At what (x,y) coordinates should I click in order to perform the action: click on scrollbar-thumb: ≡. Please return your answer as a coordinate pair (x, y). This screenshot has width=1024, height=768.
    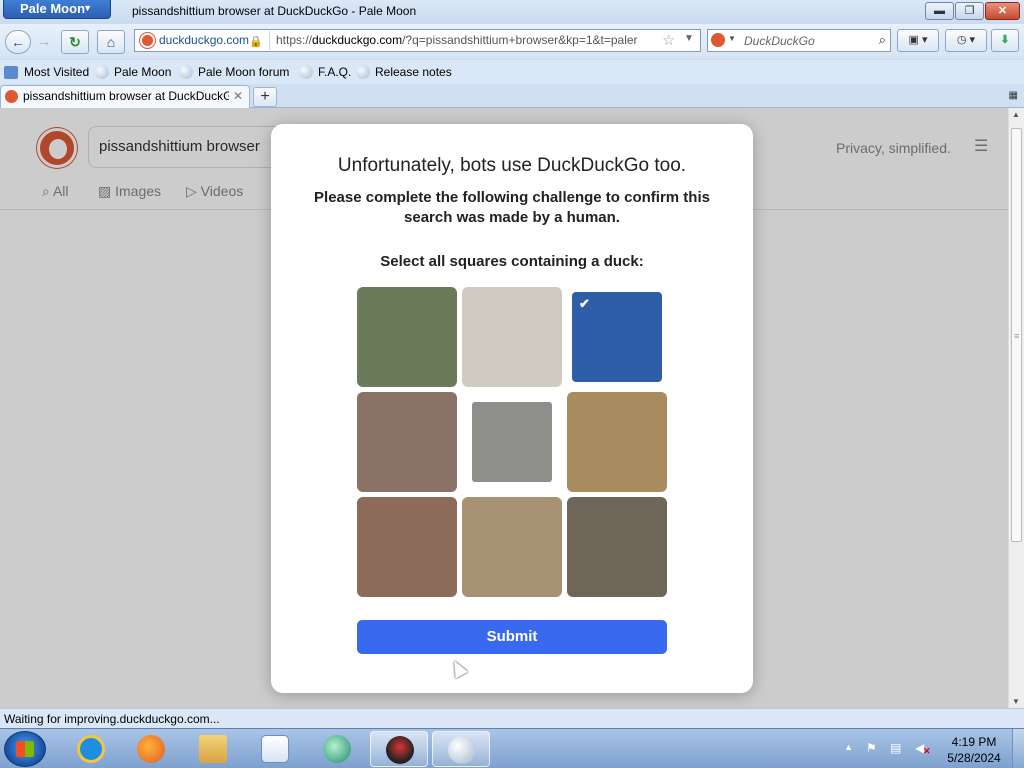
    Looking at the image, I should click on (1016, 335).